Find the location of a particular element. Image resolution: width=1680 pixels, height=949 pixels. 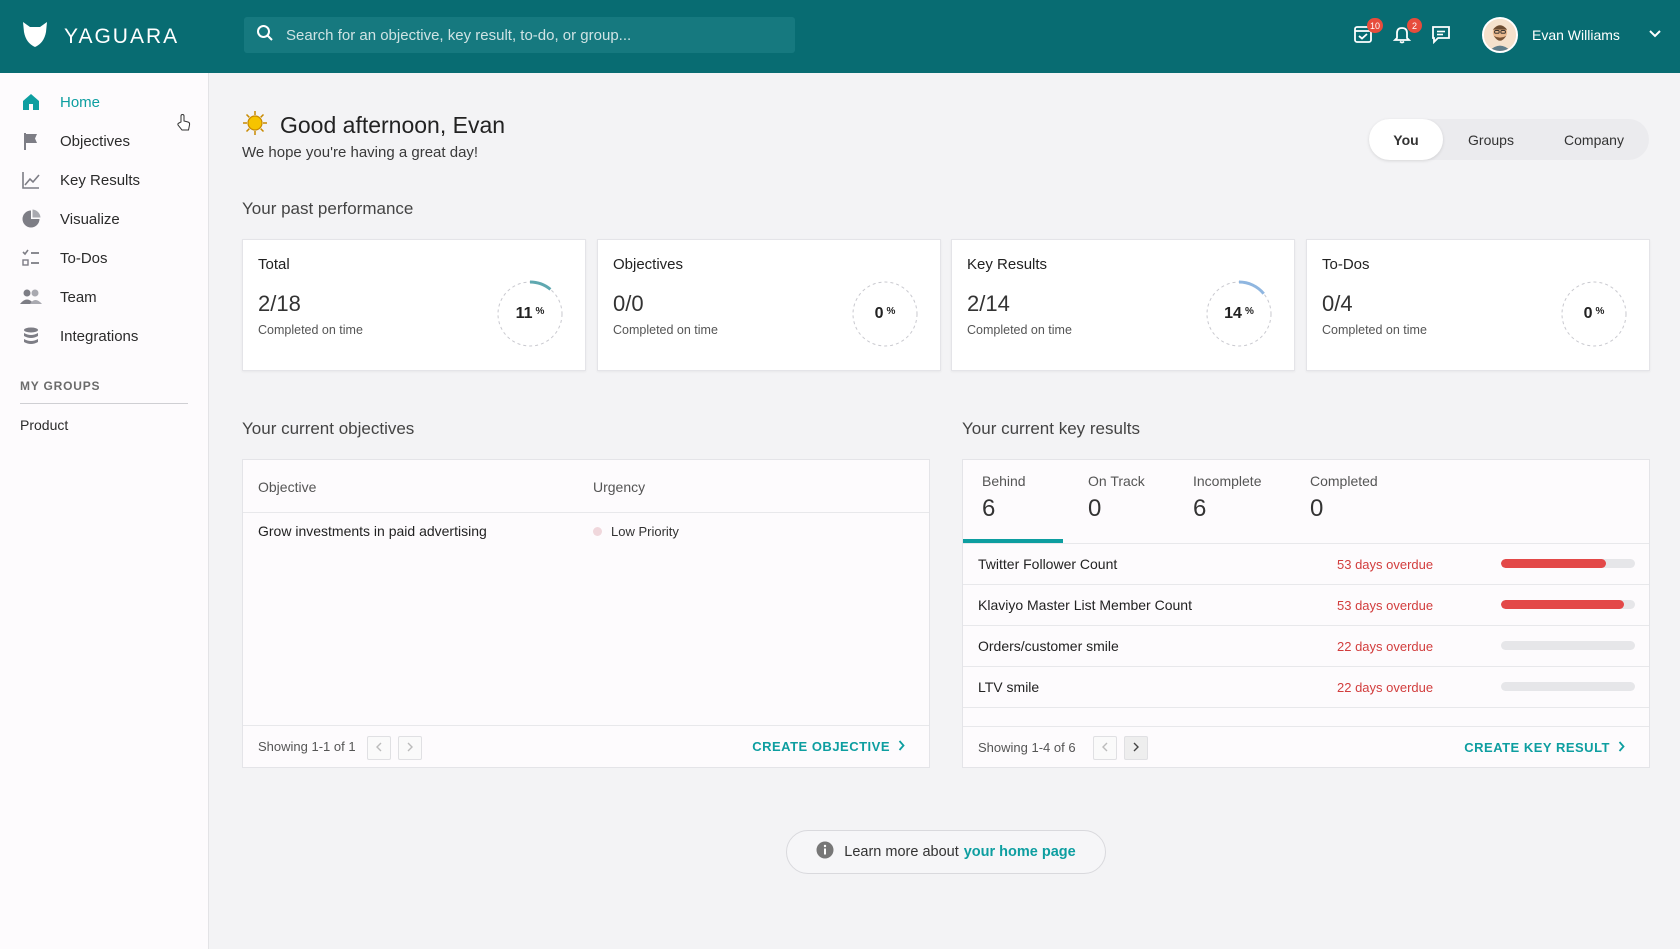

urgency-label: Low Priority is located at coordinates (645, 531).